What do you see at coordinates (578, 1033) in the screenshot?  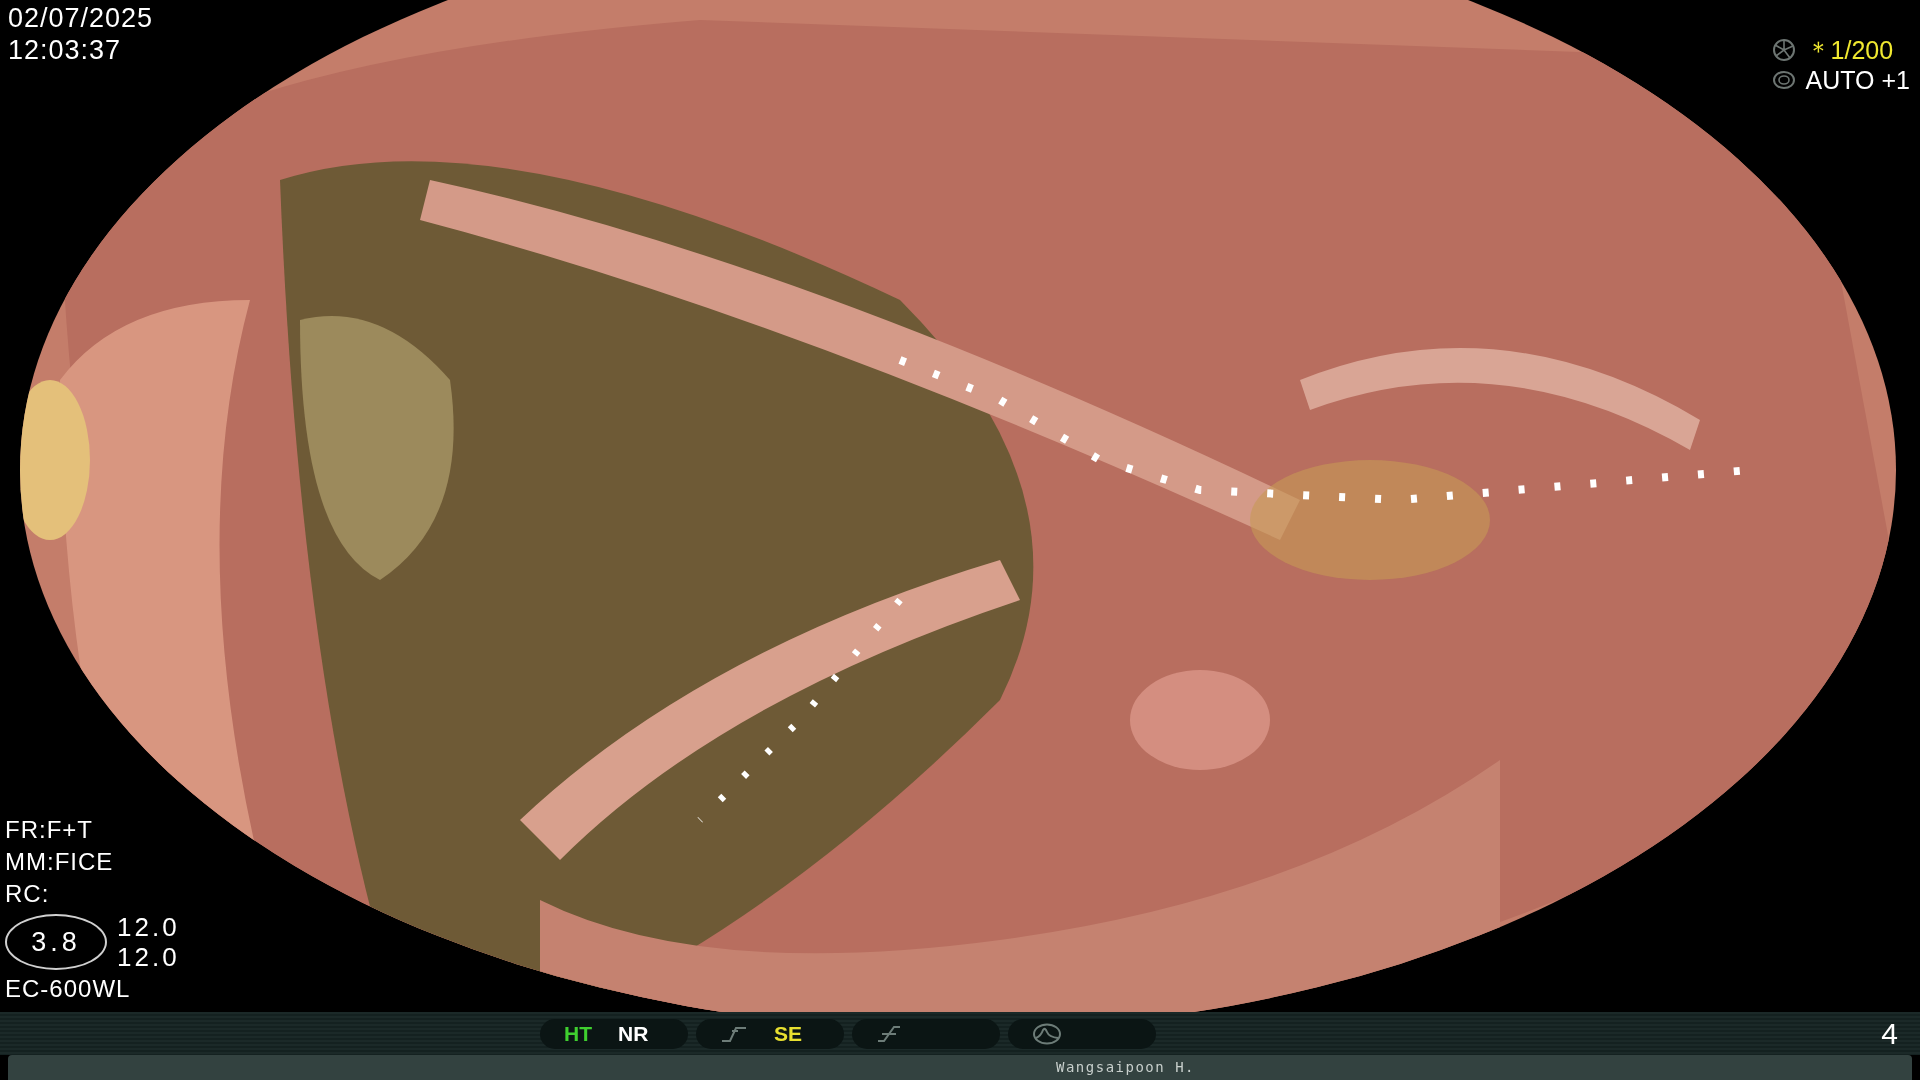 I see `indicator-label: HT` at bounding box center [578, 1033].